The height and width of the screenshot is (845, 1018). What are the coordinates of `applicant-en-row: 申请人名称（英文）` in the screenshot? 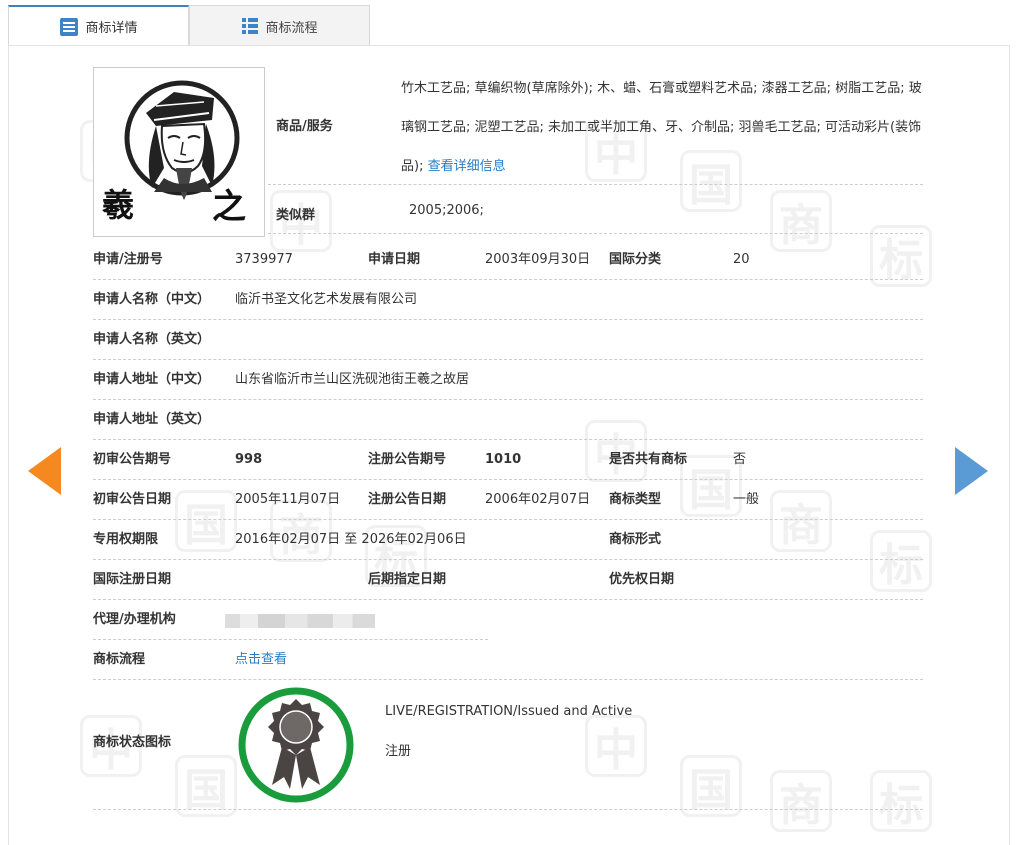 It's located at (508, 340).